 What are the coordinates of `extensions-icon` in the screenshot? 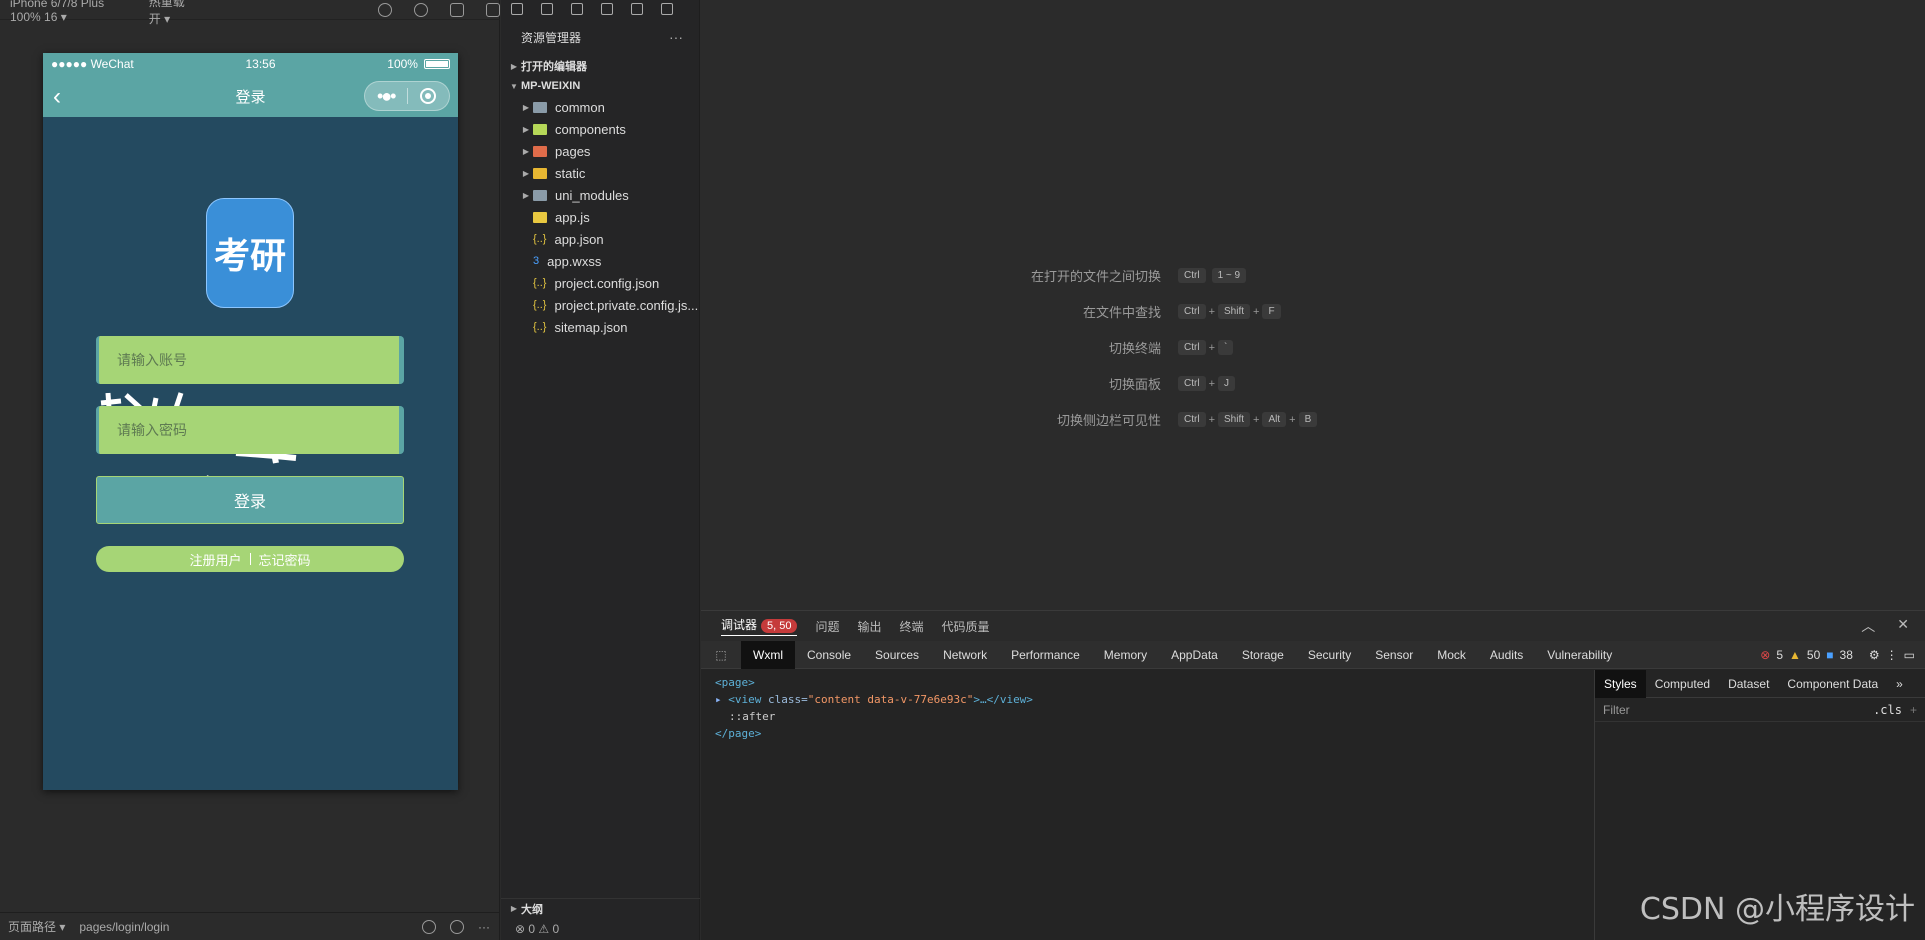 It's located at (607, 9).